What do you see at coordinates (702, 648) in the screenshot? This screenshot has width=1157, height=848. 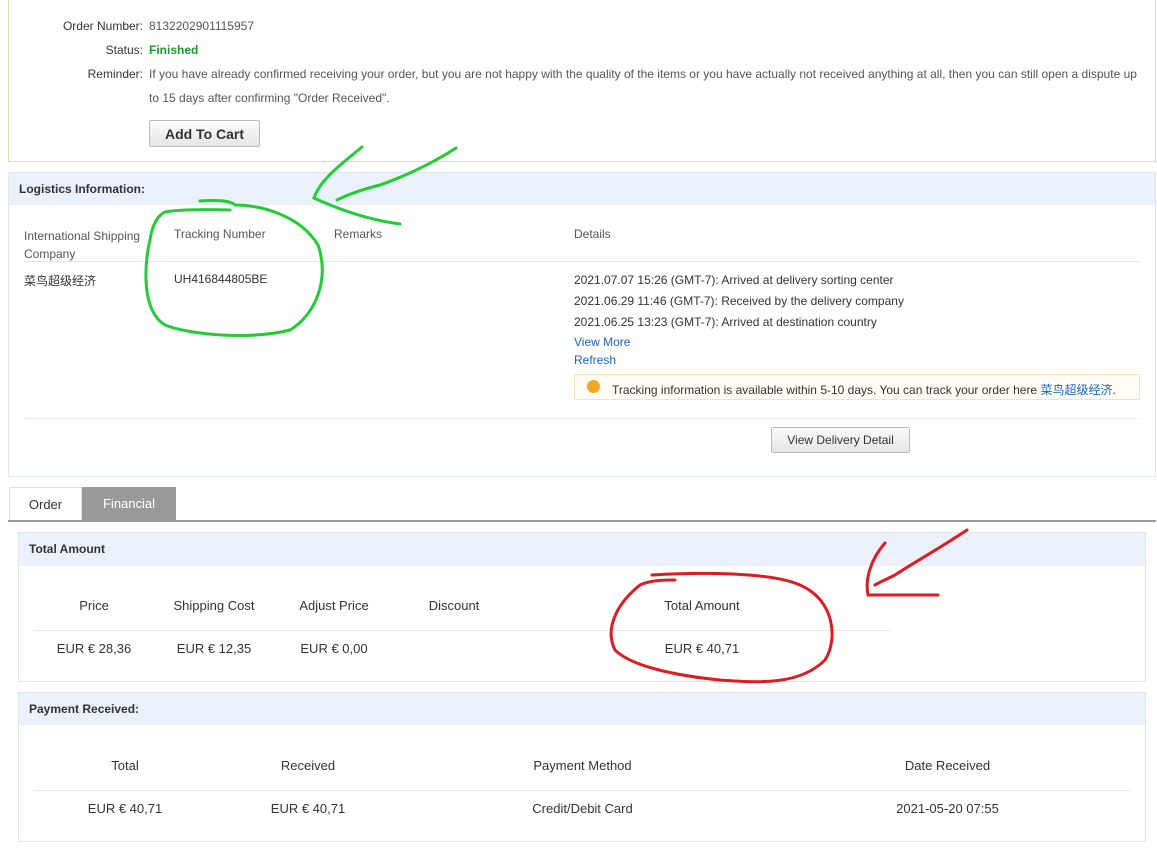 I see `total-amount-value: EUR € 40,71` at bounding box center [702, 648].